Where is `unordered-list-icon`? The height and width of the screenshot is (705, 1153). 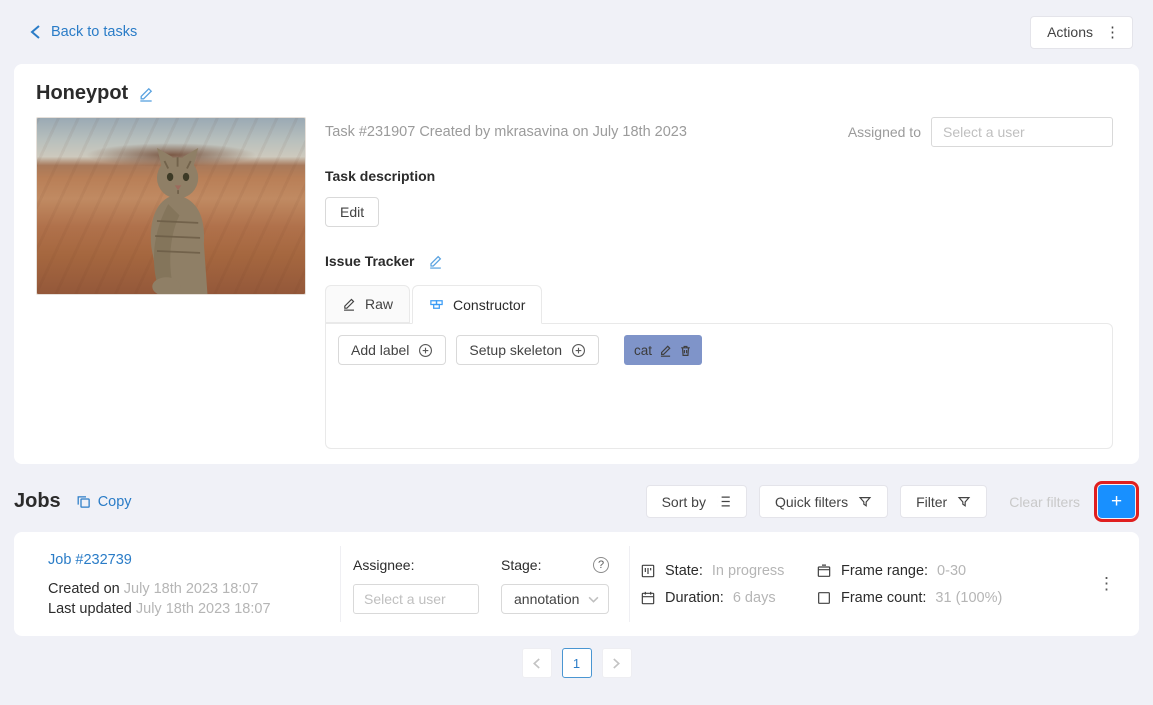 unordered-list-icon is located at coordinates (723, 501).